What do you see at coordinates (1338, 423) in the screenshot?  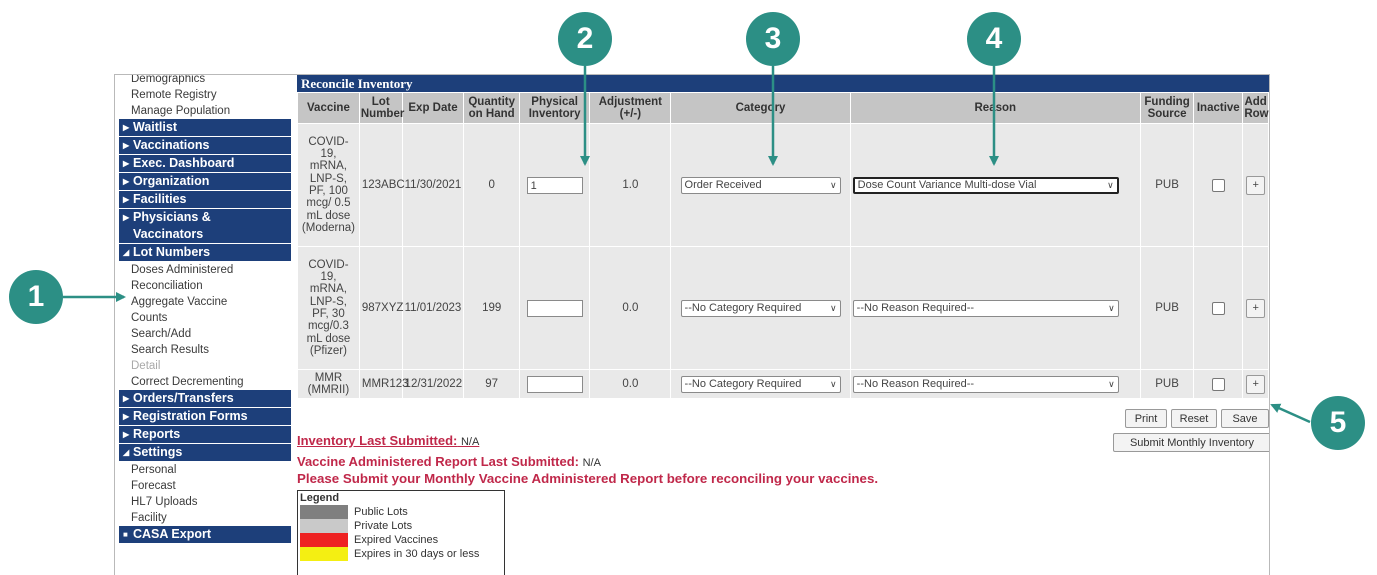 I see `callout-5-badge: 5` at bounding box center [1338, 423].